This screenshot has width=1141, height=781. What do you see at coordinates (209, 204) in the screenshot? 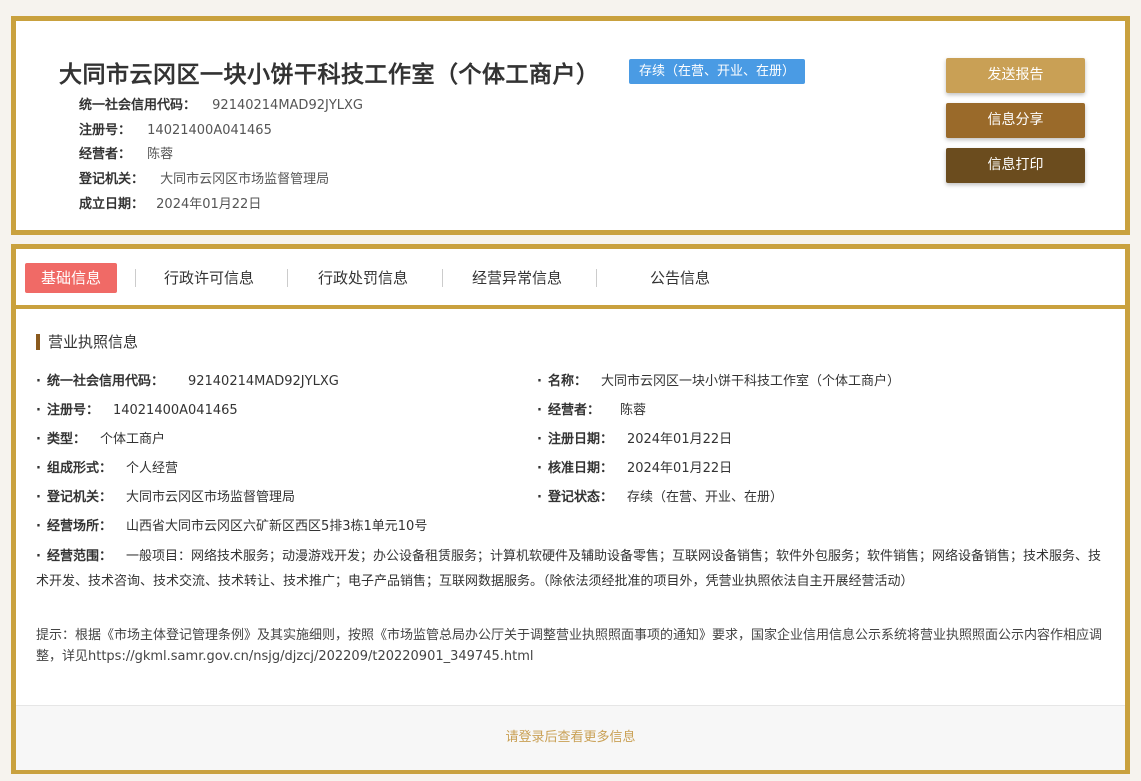
I see `summary-value: 2024年01月22日` at bounding box center [209, 204].